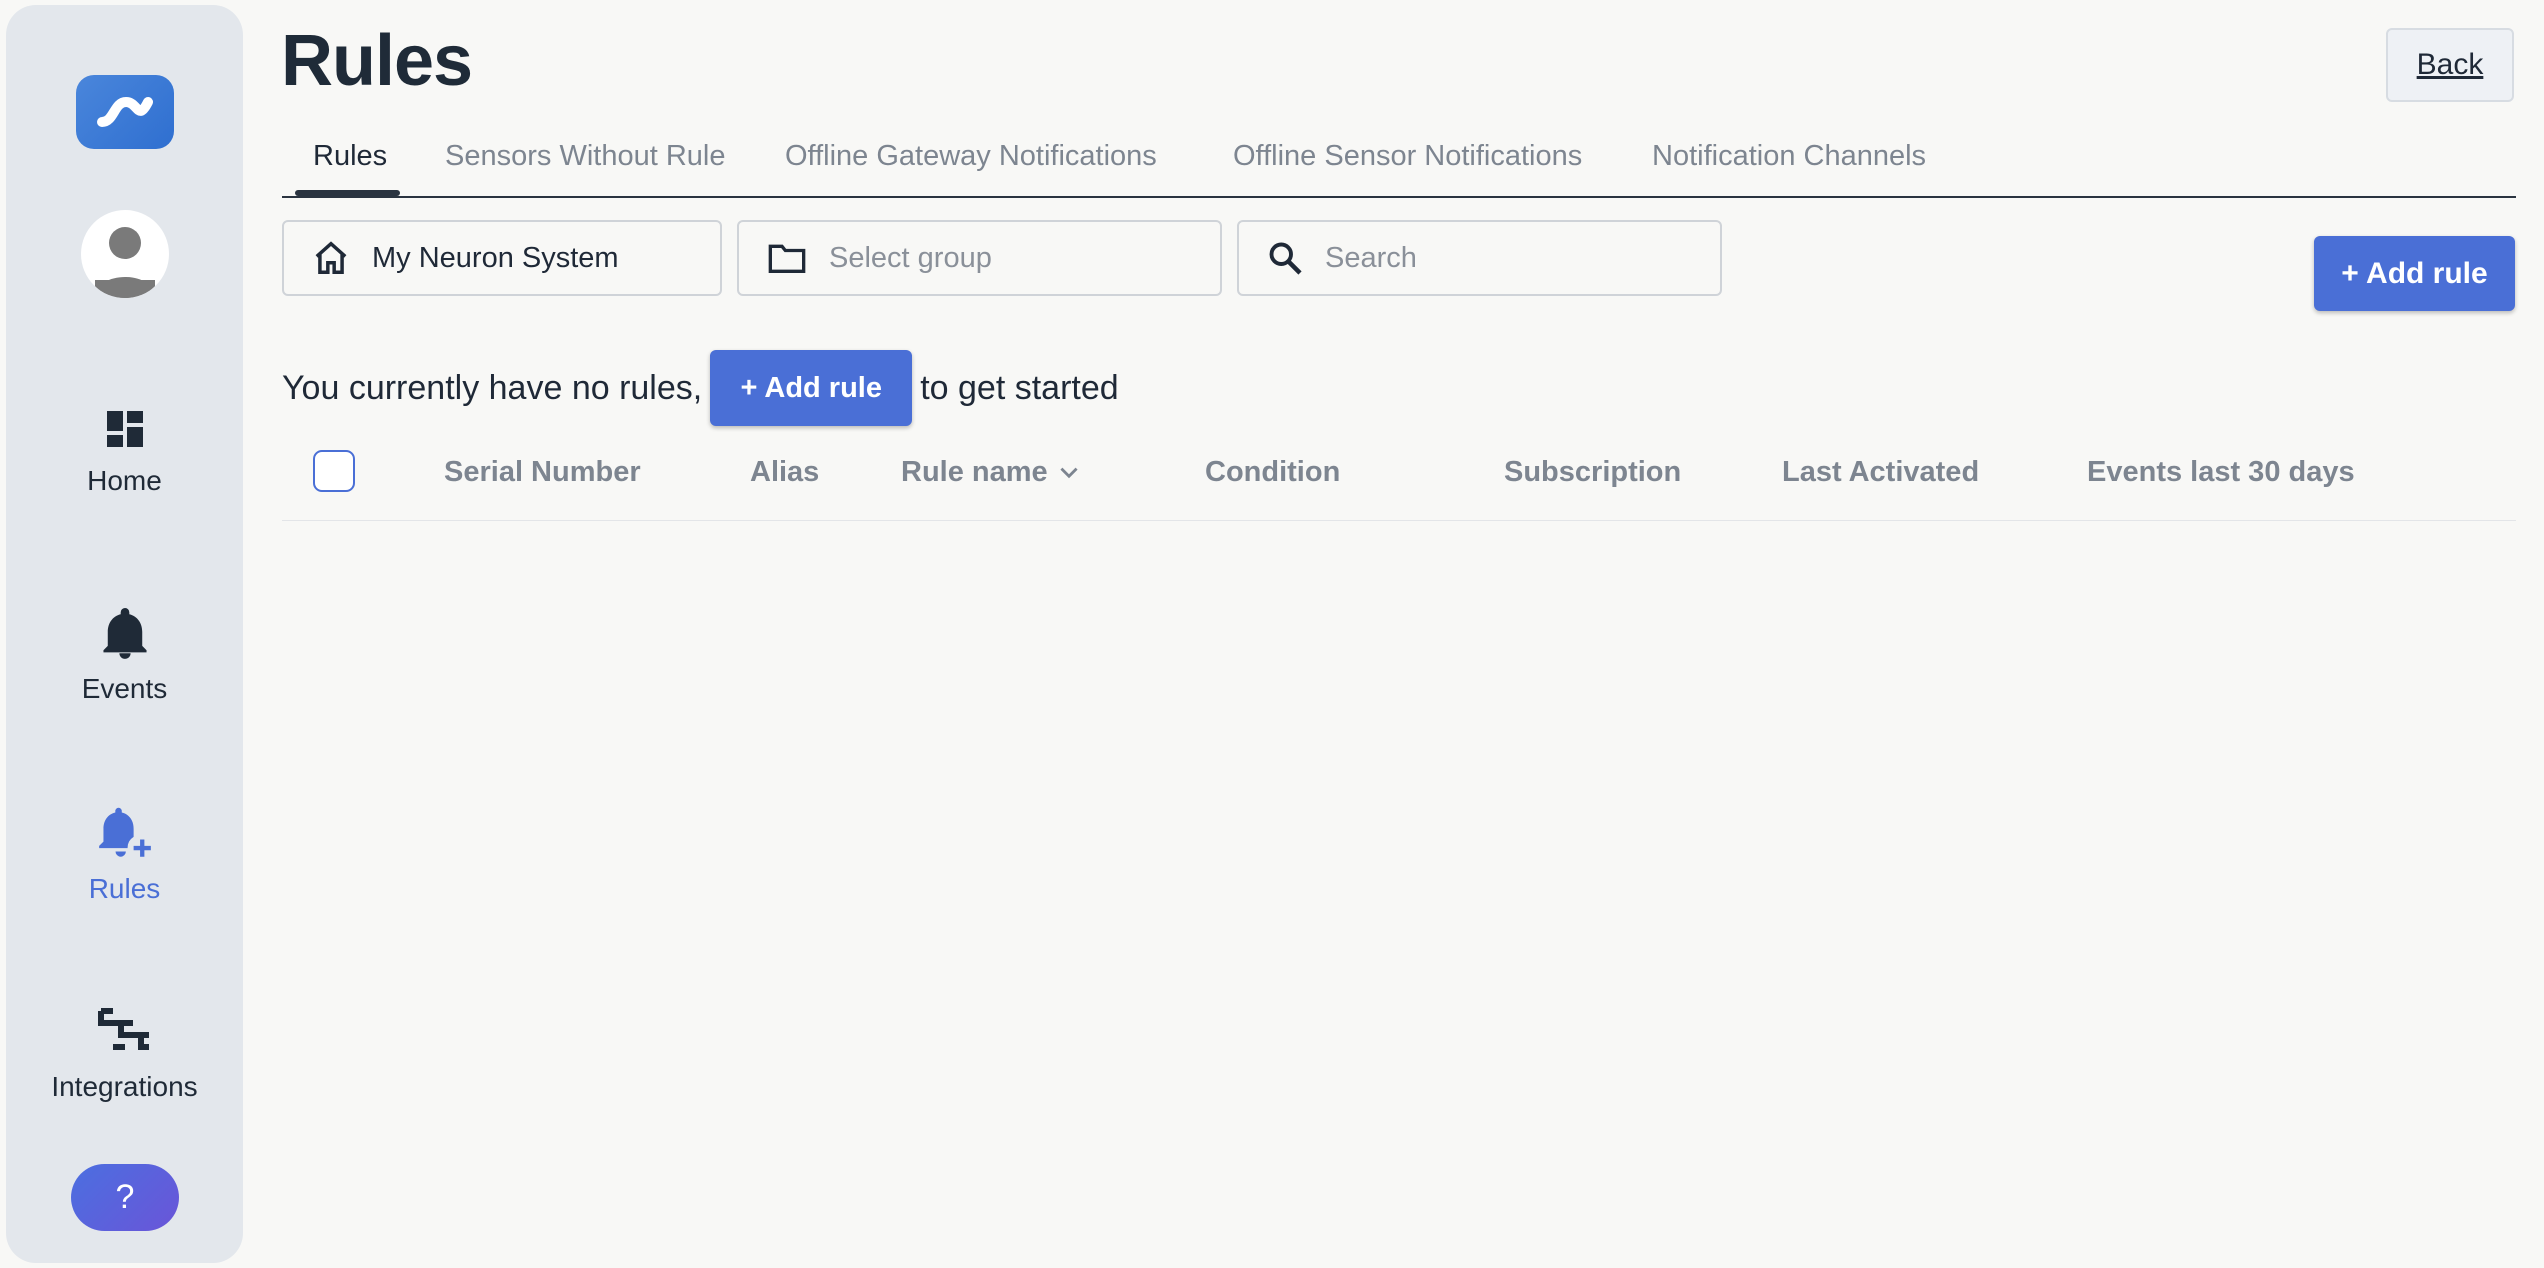 Image resolution: width=2544 pixels, height=1268 pixels. I want to click on column-serial-number: Serial Number, so click(542, 472).